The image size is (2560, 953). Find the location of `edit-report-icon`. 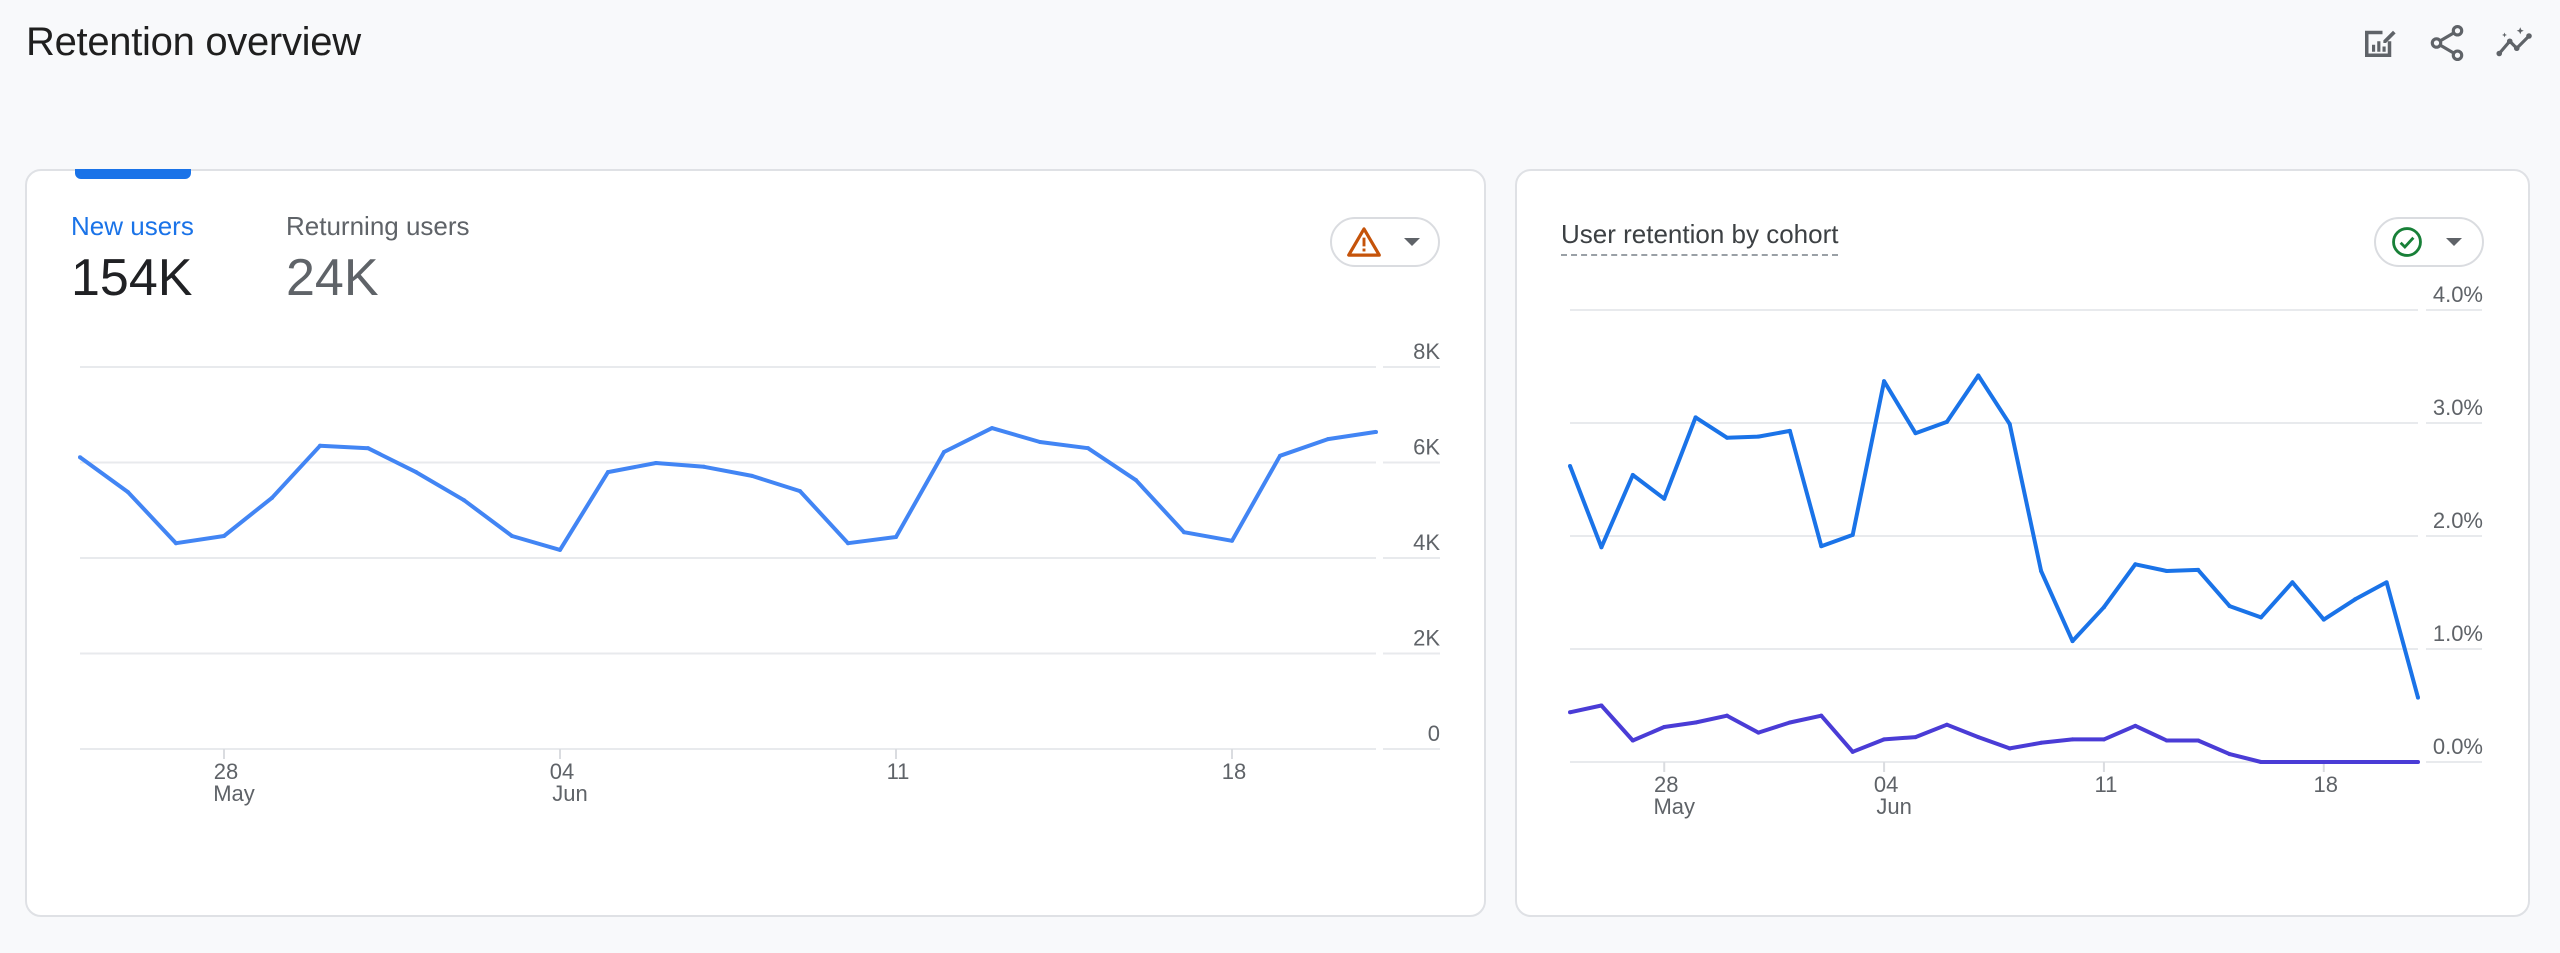

edit-report-icon is located at coordinates (2380, 43).